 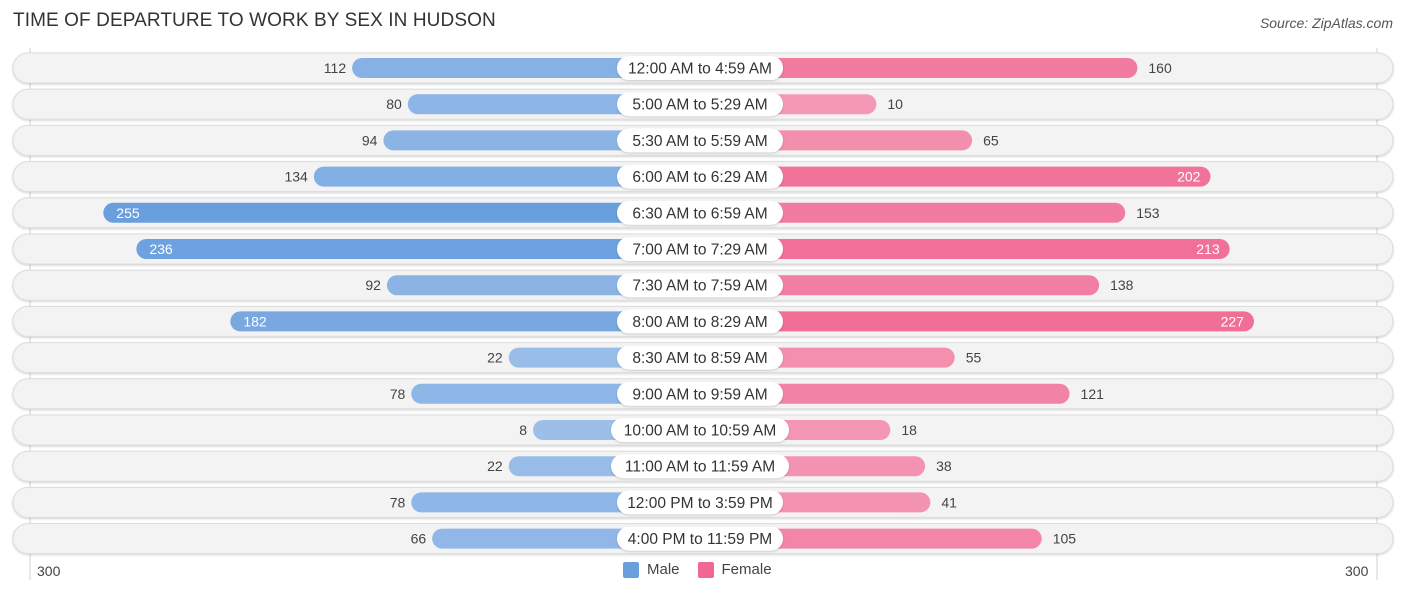 I want to click on chart-row: 5:00 AM to 5:29 AM 80 10, so click(x=703, y=104).